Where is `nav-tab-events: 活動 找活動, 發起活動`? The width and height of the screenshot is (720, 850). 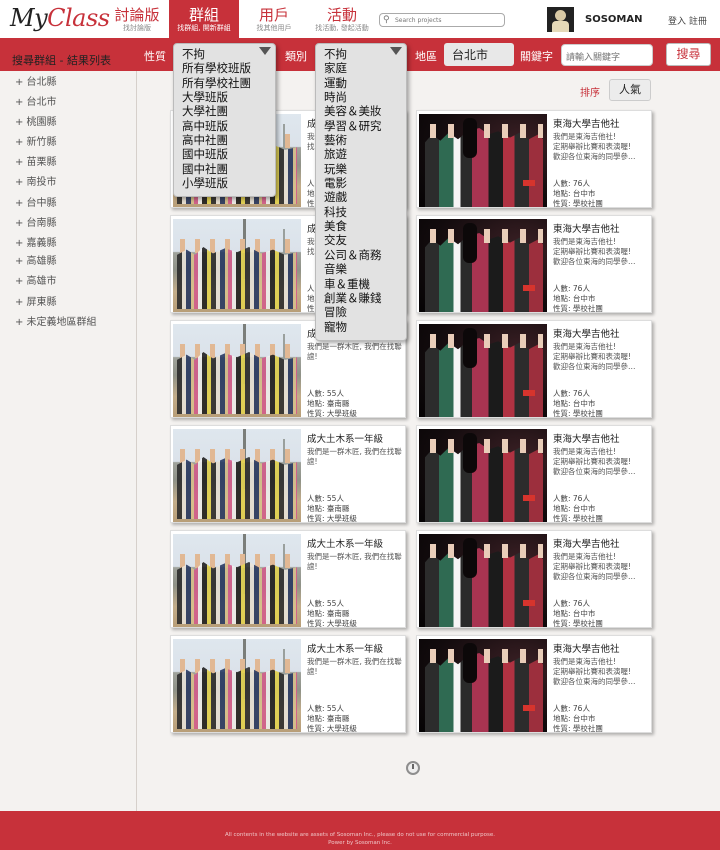
nav-tab-events: 活動 找活動, 發起活動 is located at coordinates (342, 19).